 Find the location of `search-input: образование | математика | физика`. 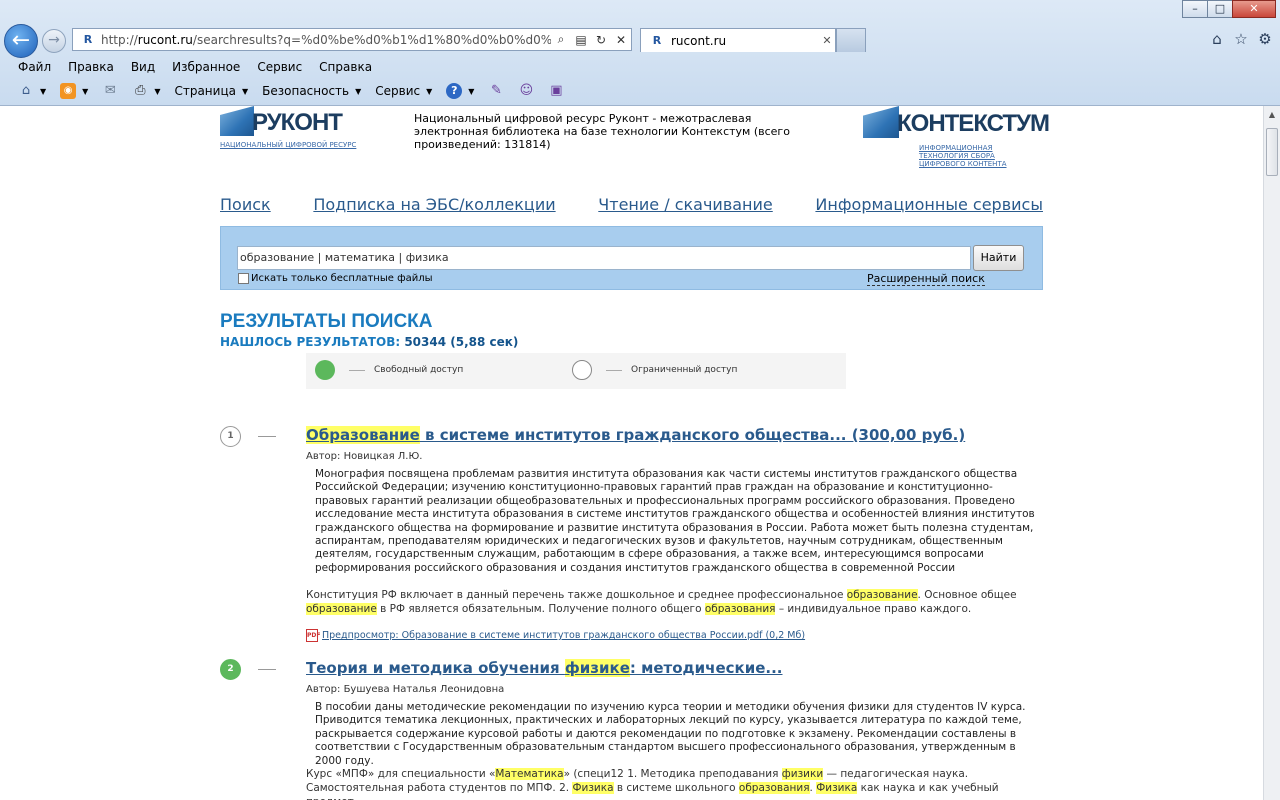

search-input: образование | математика | физика is located at coordinates (604, 258).